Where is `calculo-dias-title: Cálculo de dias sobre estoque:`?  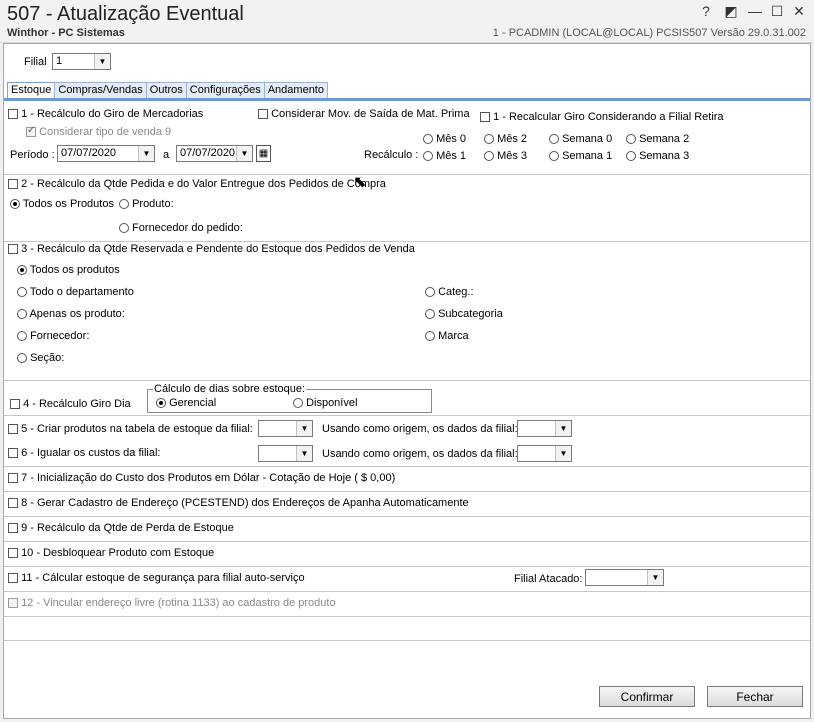
calculo-dias-title: Cálculo de dias sobre estoque: is located at coordinates (230, 389).